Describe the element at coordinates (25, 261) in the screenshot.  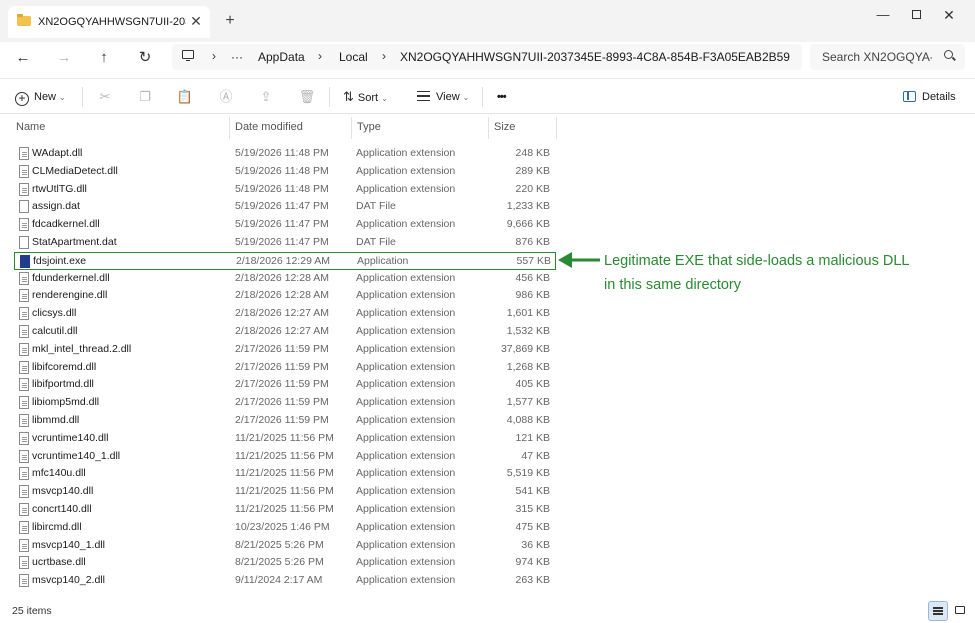
I see `exe-file-icon` at that location.